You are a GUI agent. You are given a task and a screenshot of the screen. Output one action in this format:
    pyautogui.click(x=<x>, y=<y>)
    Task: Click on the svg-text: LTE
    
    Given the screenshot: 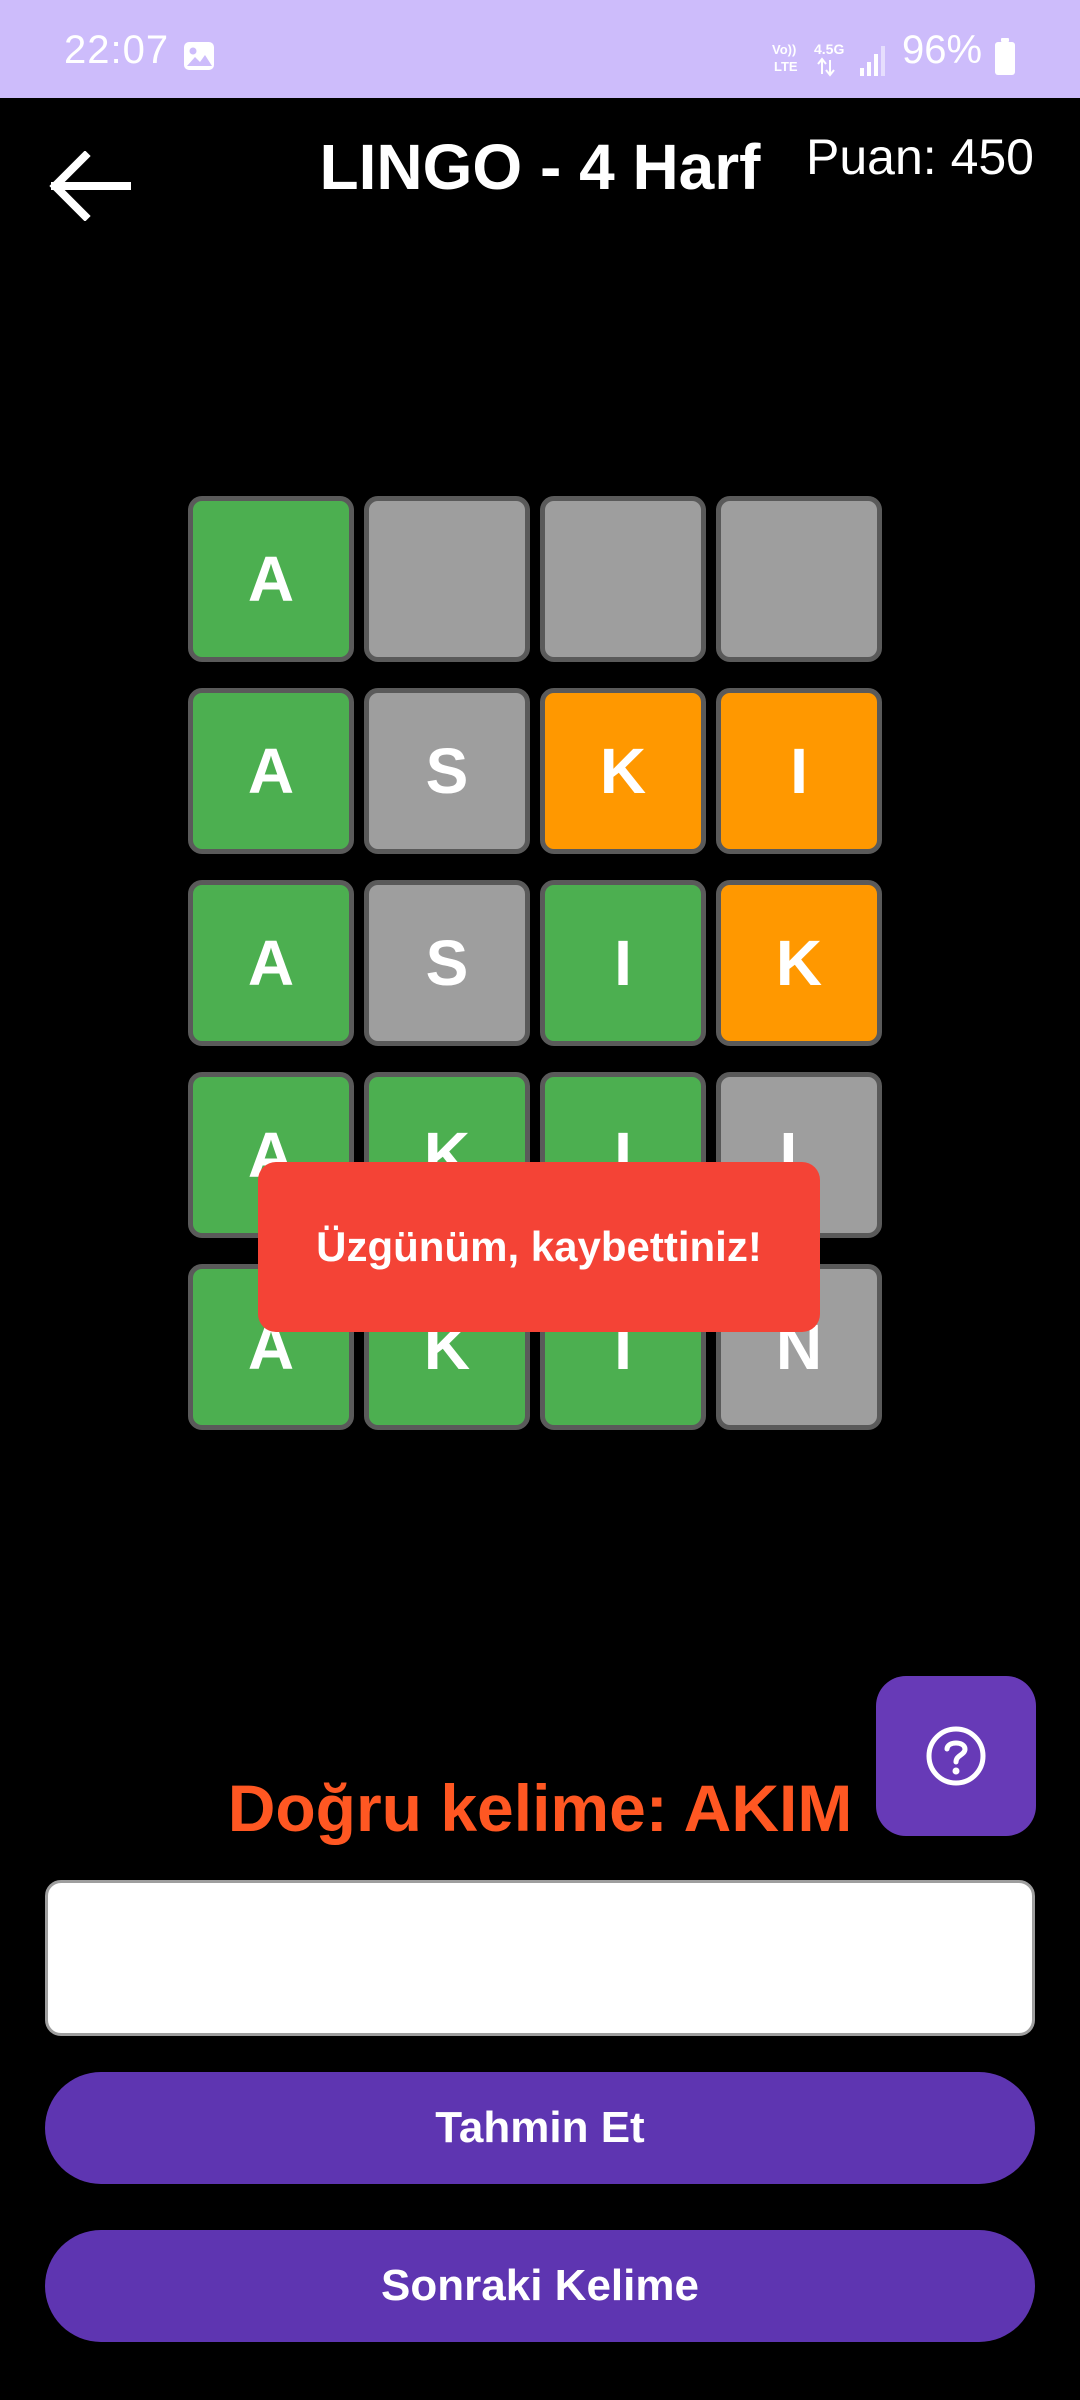 What is the action you would take?
    pyautogui.click(x=786, y=66)
    